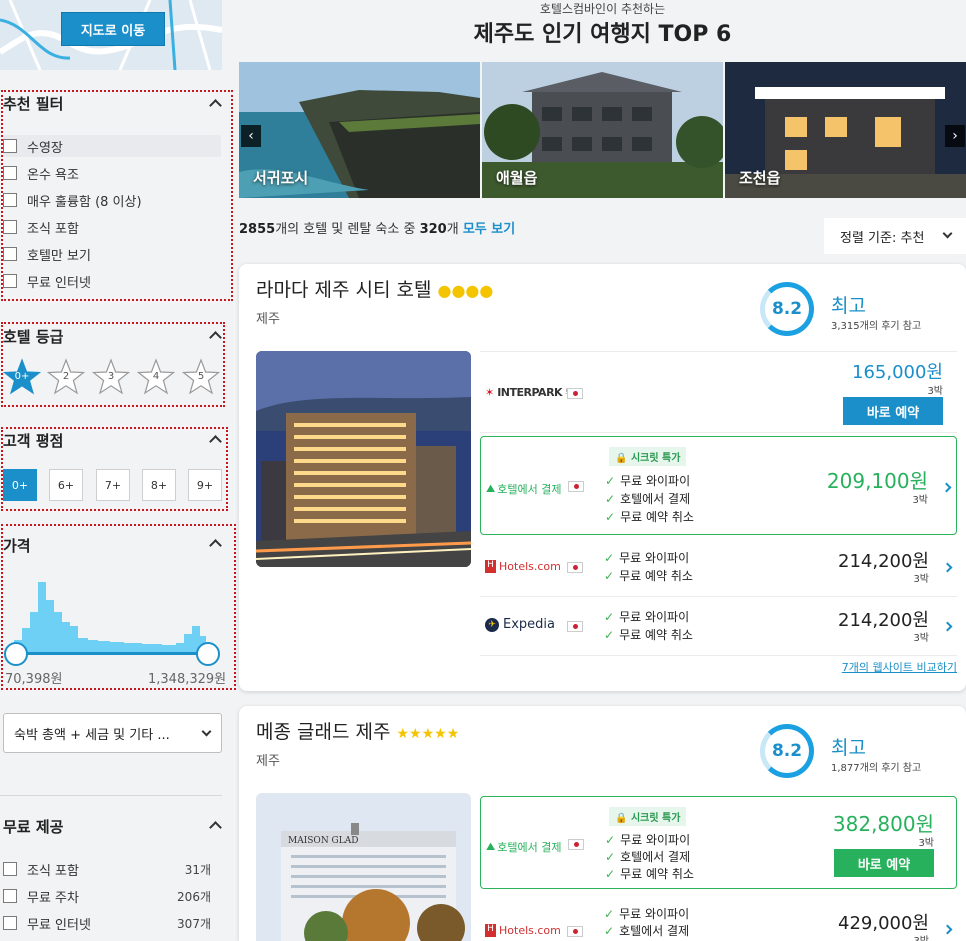  What do you see at coordinates (215, 827) in the screenshot?
I see `collapse-chevron-icon` at bounding box center [215, 827].